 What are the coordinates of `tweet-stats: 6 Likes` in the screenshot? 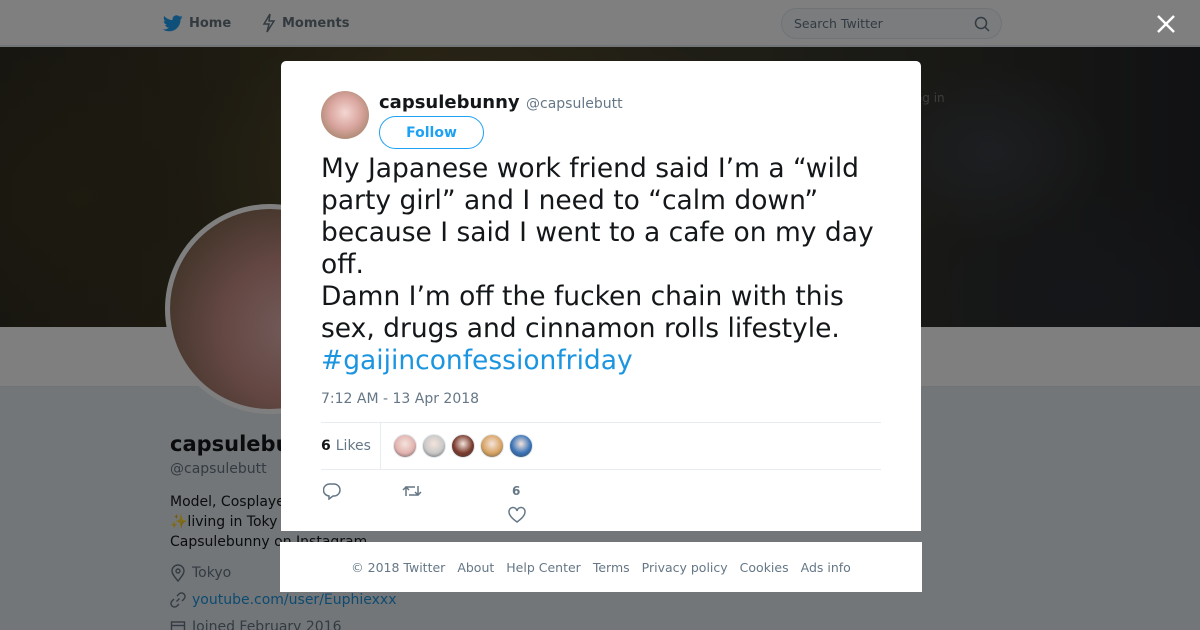 It's located at (601, 446).